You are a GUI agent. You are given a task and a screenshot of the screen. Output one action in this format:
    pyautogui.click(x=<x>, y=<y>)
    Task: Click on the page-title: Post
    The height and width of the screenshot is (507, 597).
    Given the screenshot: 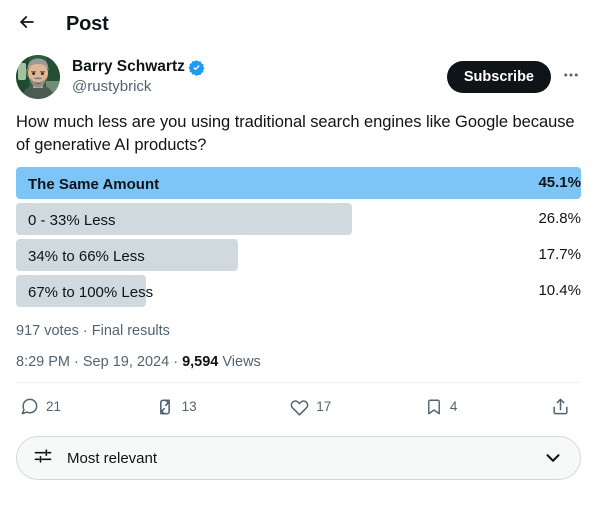 What is the action you would take?
    pyautogui.click(x=87, y=24)
    